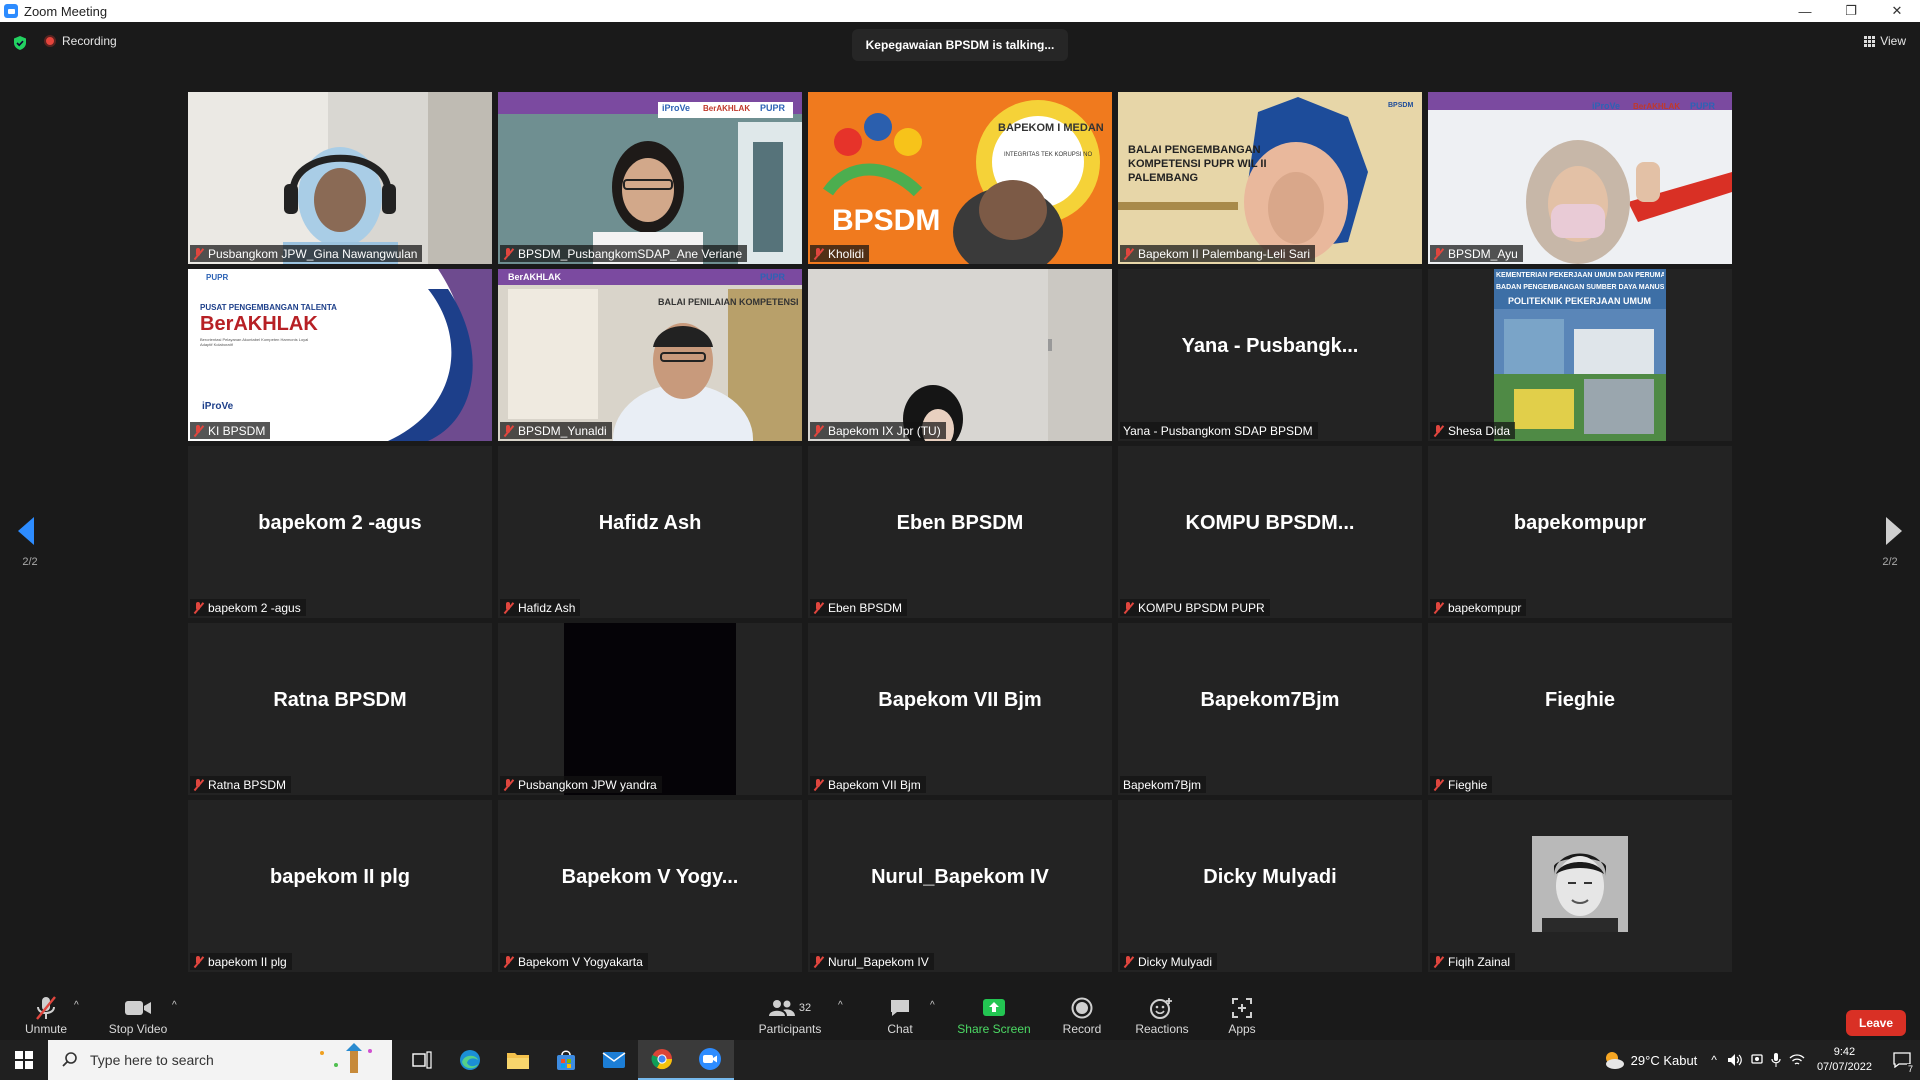 The image size is (1920, 1080). Describe the element at coordinates (1270, 709) in the screenshot. I see `participant-tile: Bapekom7Bjm Bapekom7Bjm` at that location.